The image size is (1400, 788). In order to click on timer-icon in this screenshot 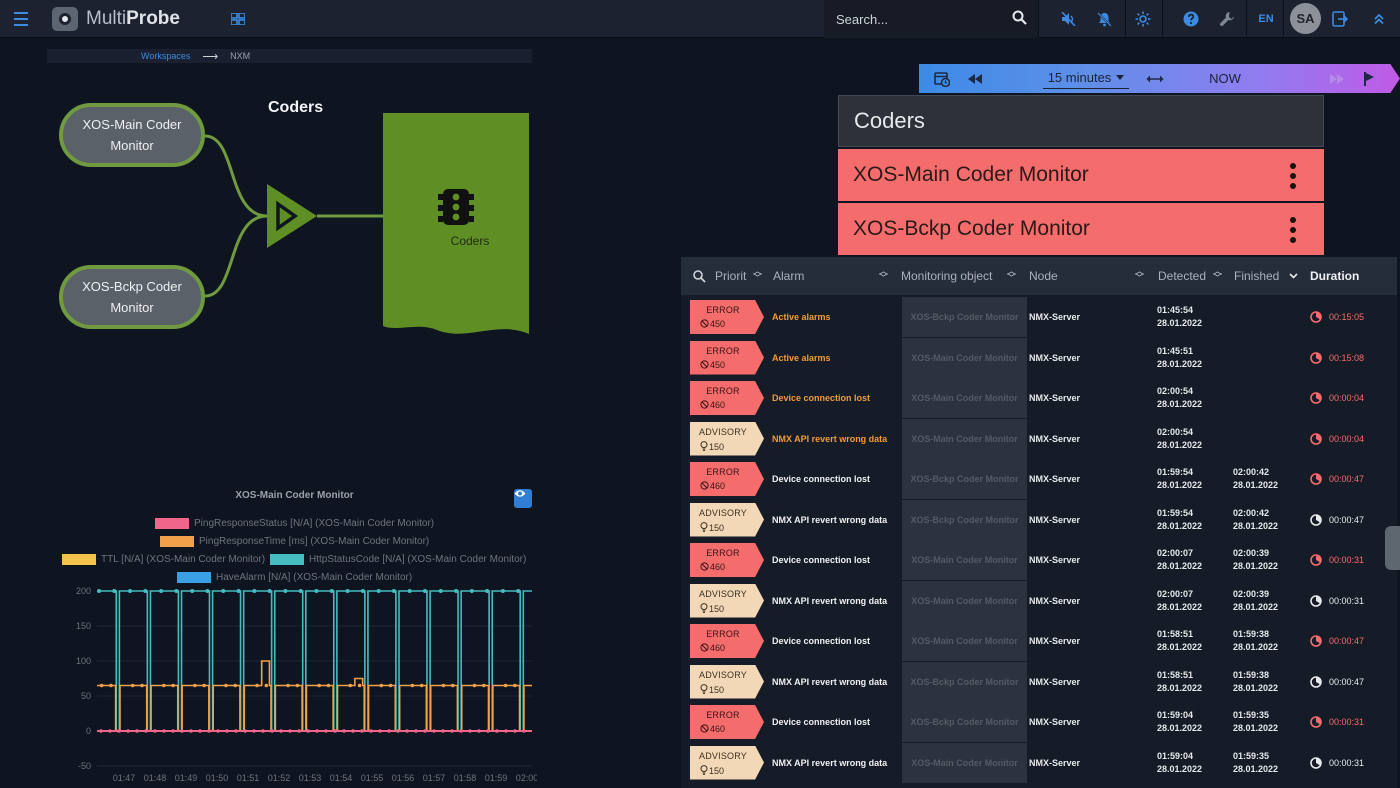, I will do `click(1316, 317)`.